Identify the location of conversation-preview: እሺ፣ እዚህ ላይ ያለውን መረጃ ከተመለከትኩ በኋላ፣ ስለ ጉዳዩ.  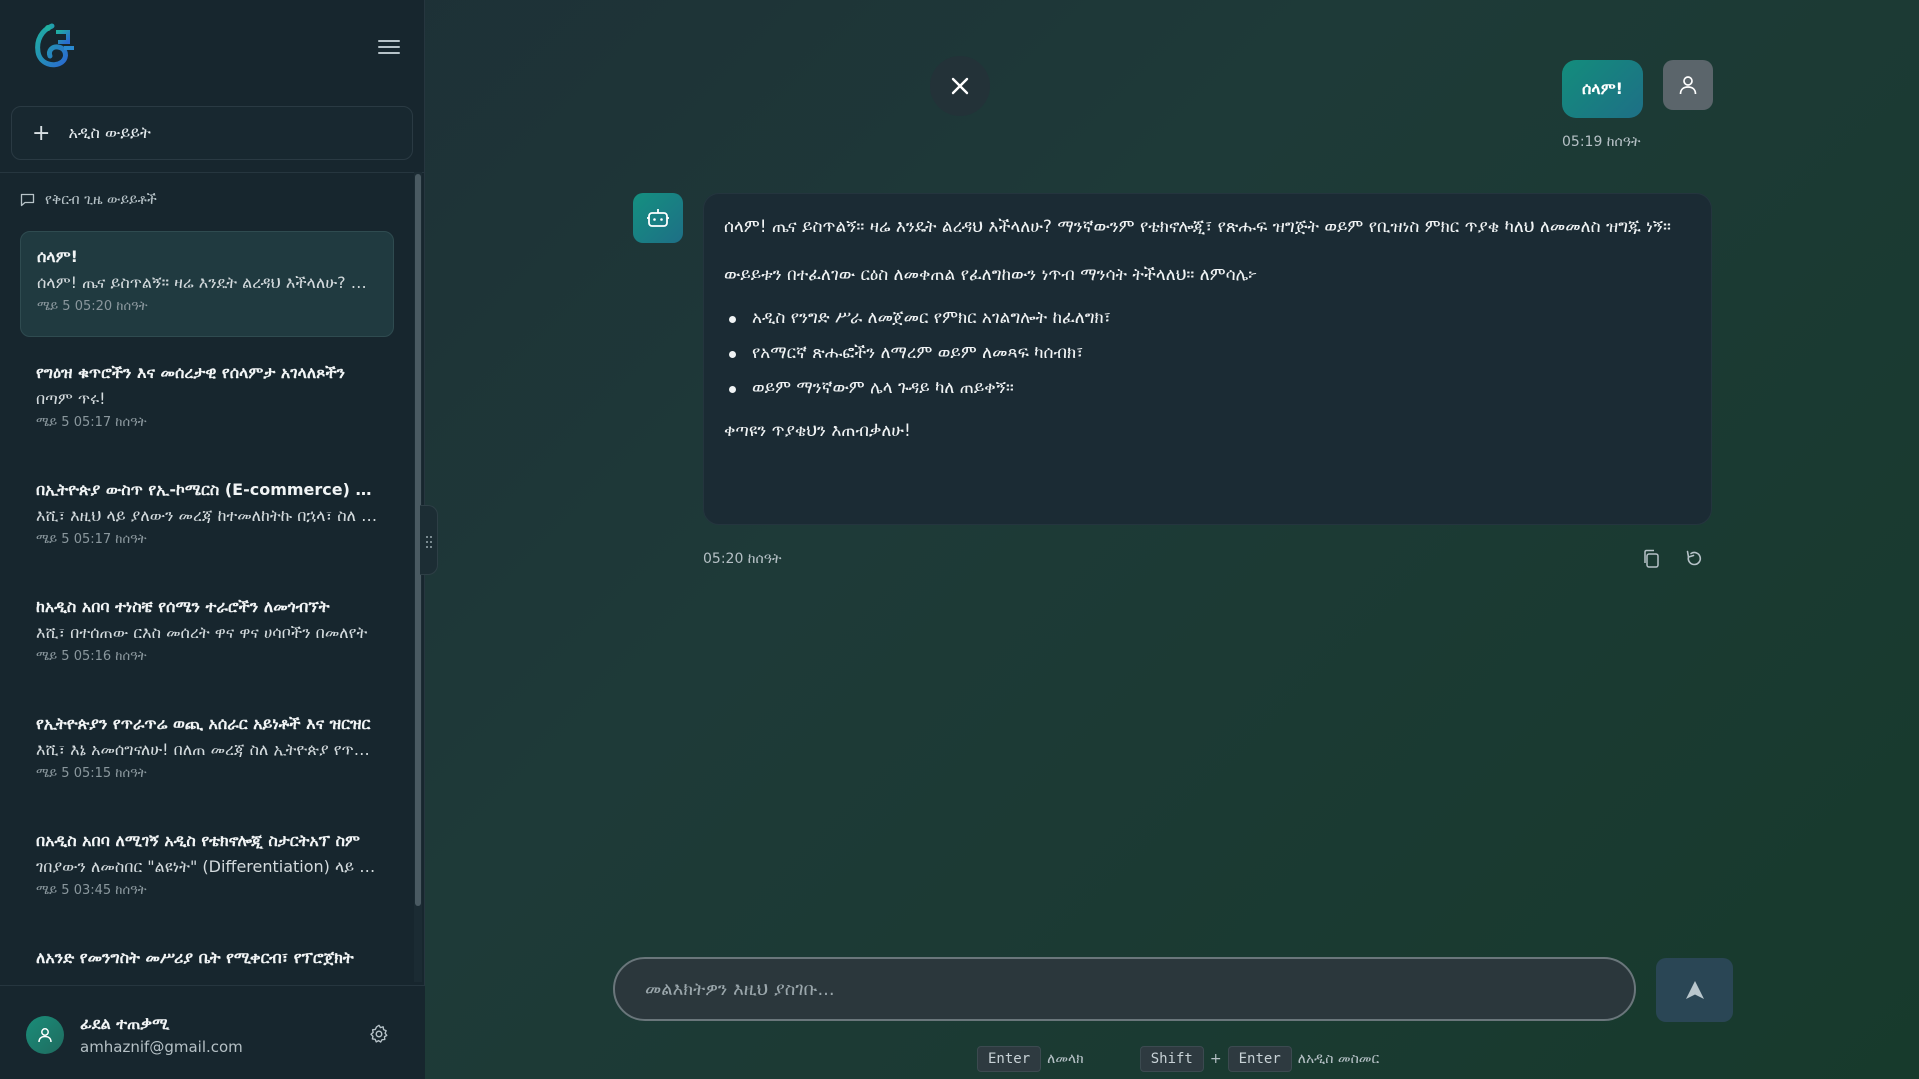
(207, 515).